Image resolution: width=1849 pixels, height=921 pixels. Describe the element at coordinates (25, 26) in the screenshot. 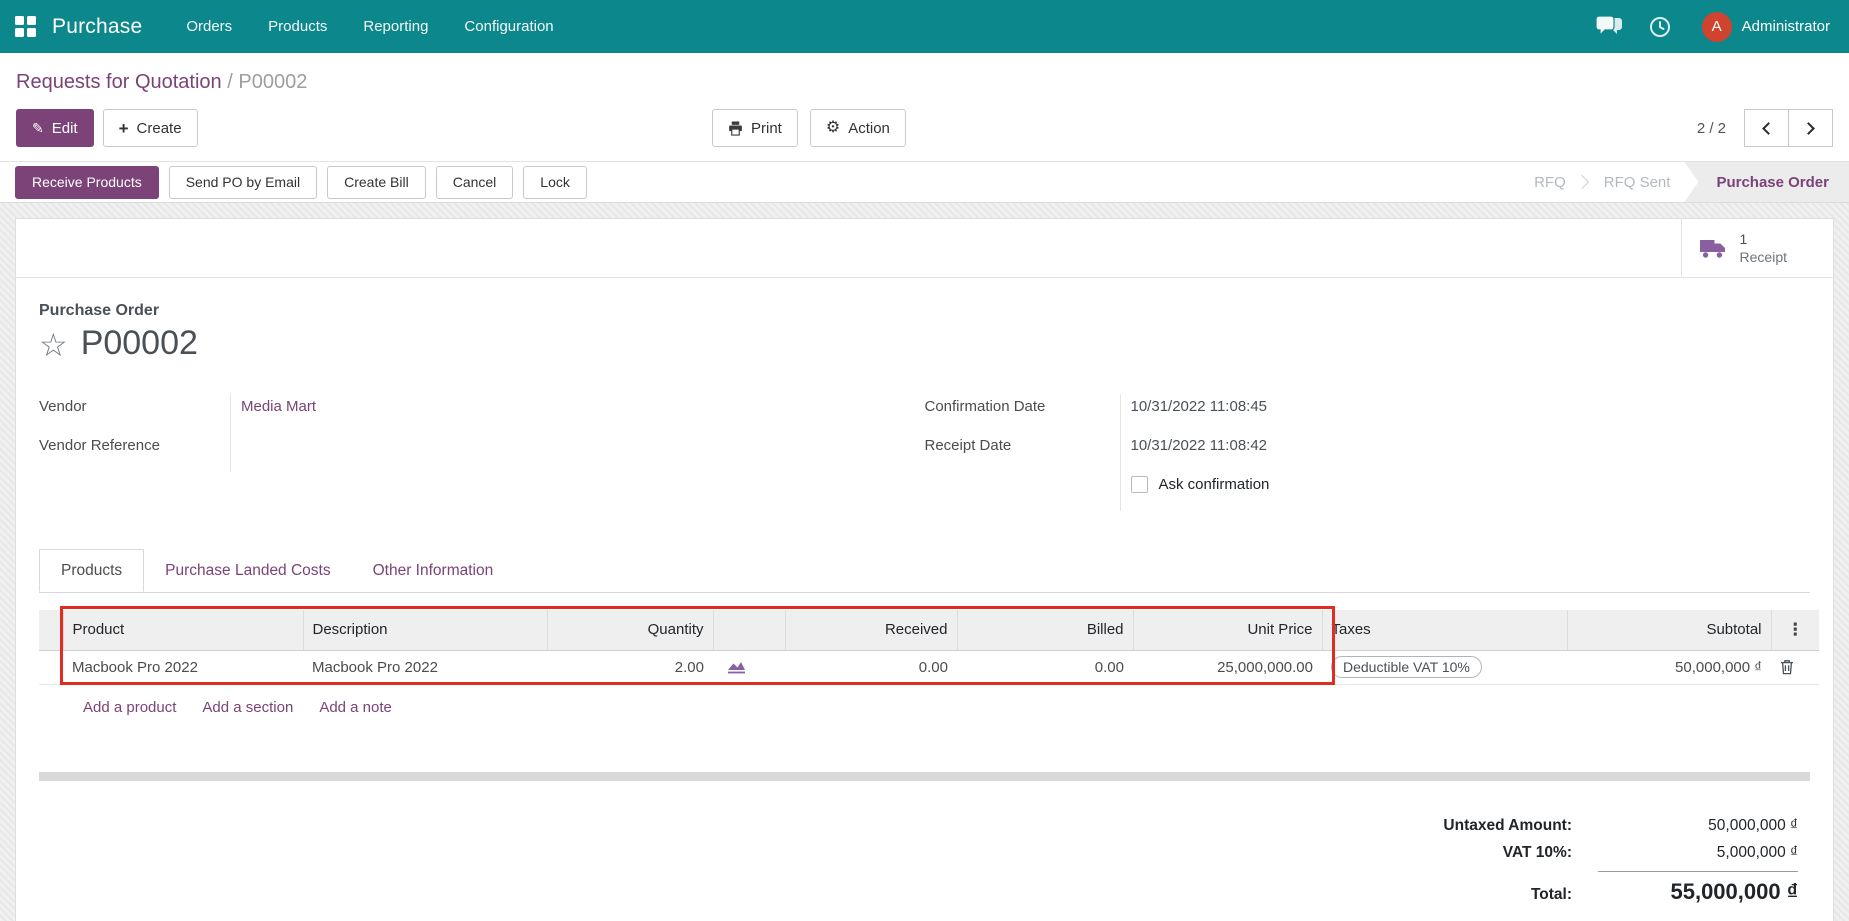

I see `apps-menu-icon` at that location.